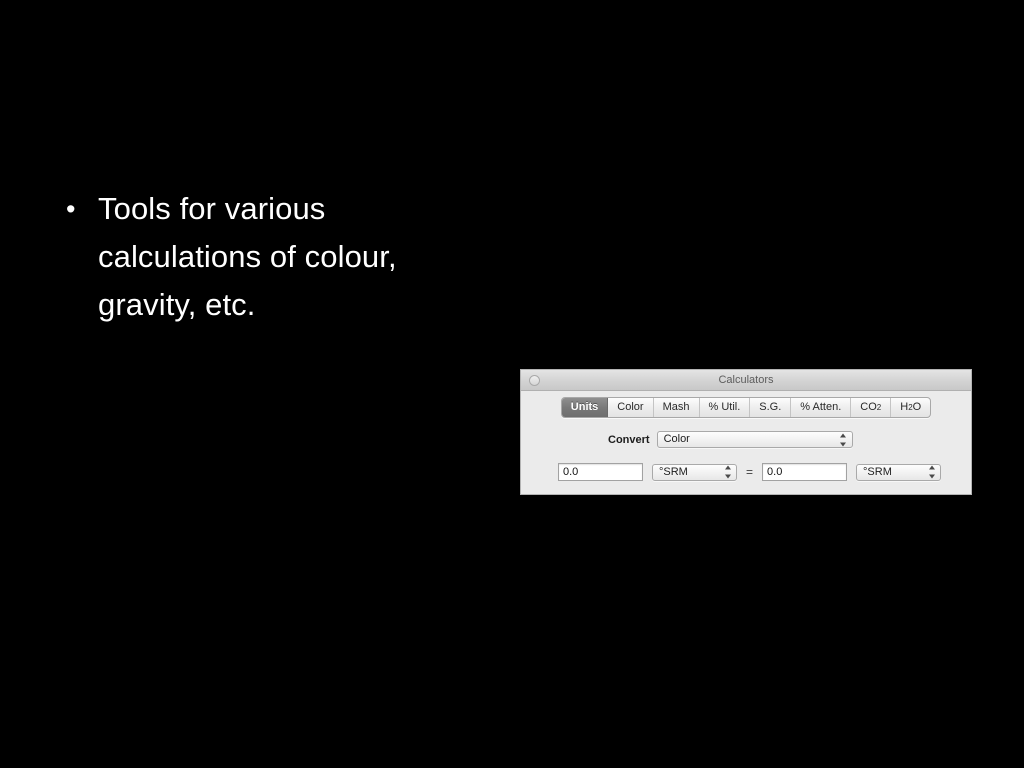 The width and height of the screenshot is (1024, 768). I want to click on tab-h2o: H2O, so click(910, 407).